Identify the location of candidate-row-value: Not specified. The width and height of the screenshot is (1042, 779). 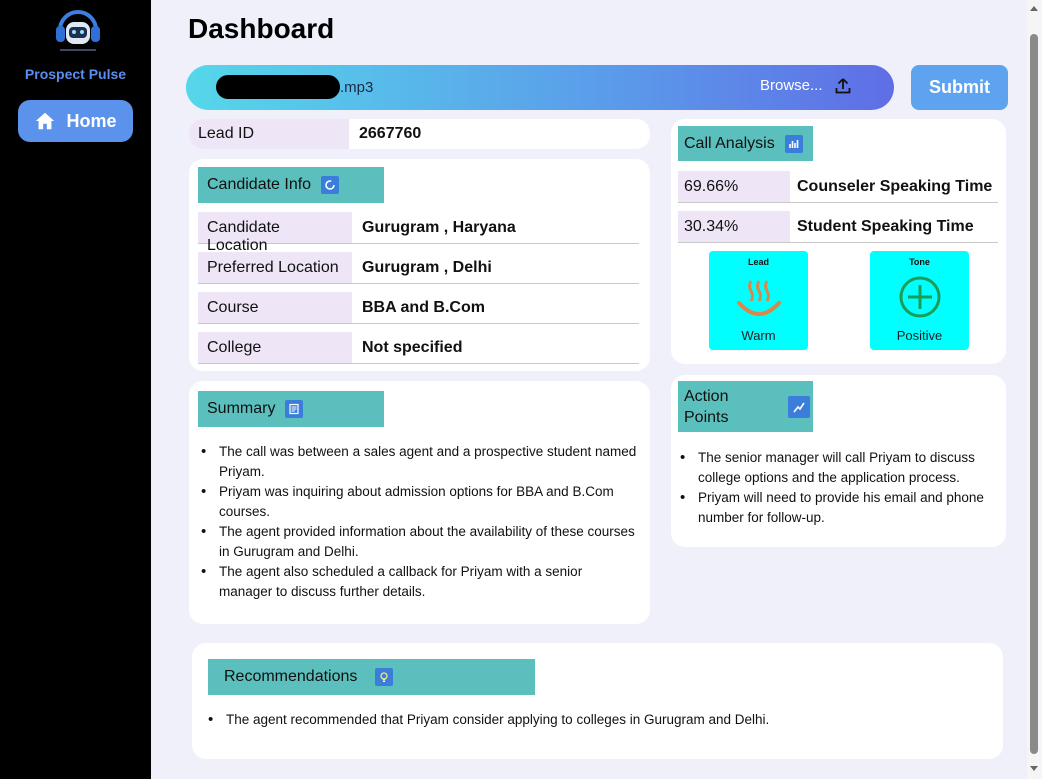
(412, 347).